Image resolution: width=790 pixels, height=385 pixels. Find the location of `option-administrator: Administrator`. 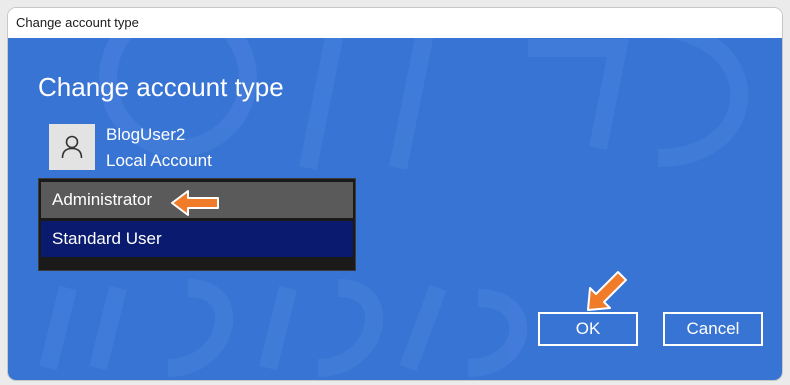

option-administrator: Administrator is located at coordinates (197, 200).